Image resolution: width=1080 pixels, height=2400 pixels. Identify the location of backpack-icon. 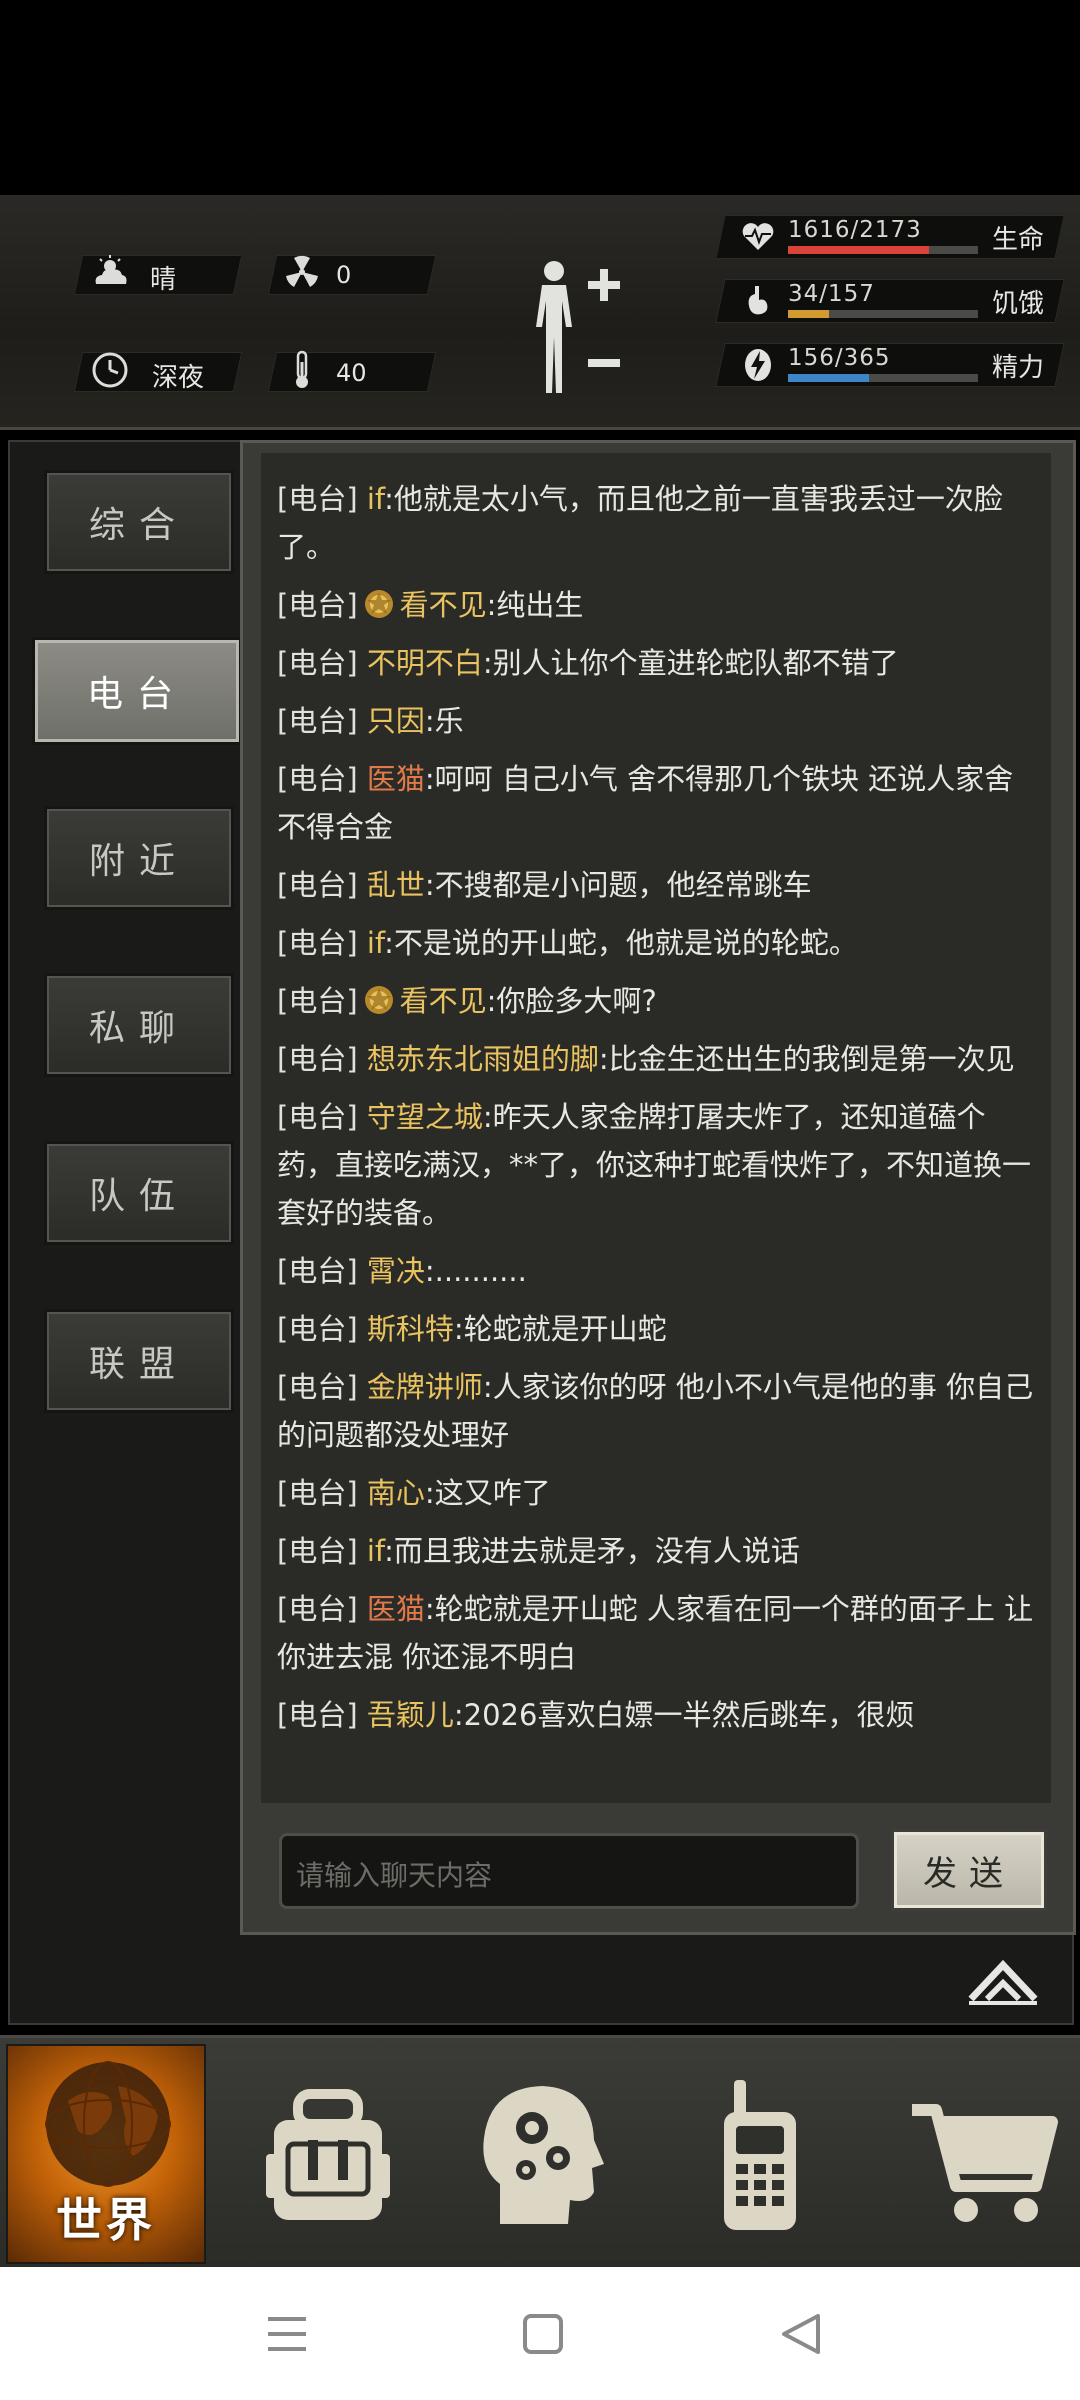
(328, 2154).